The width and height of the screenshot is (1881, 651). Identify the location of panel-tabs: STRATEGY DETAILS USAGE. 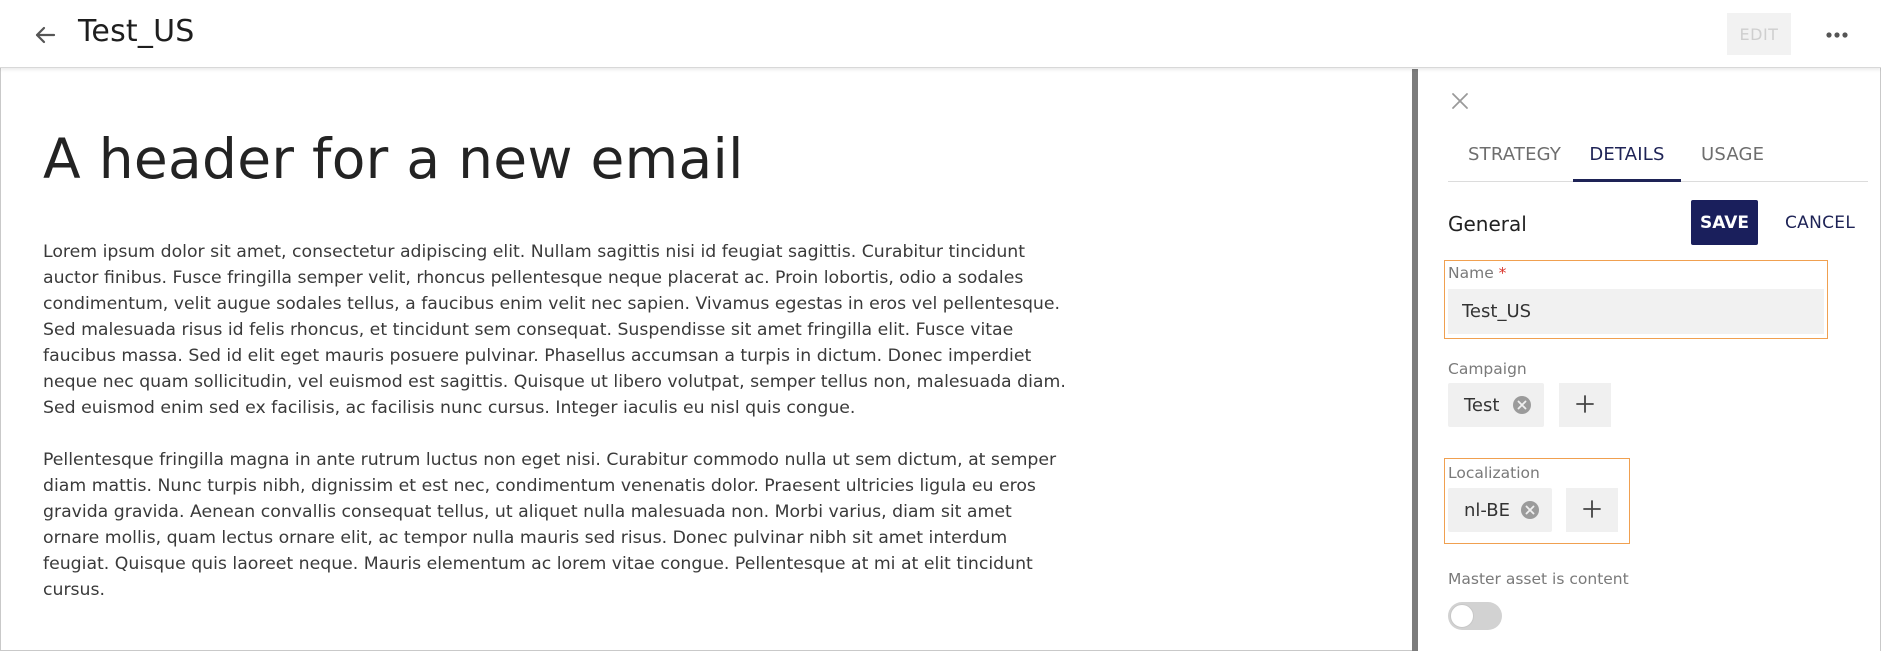
(1658, 161).